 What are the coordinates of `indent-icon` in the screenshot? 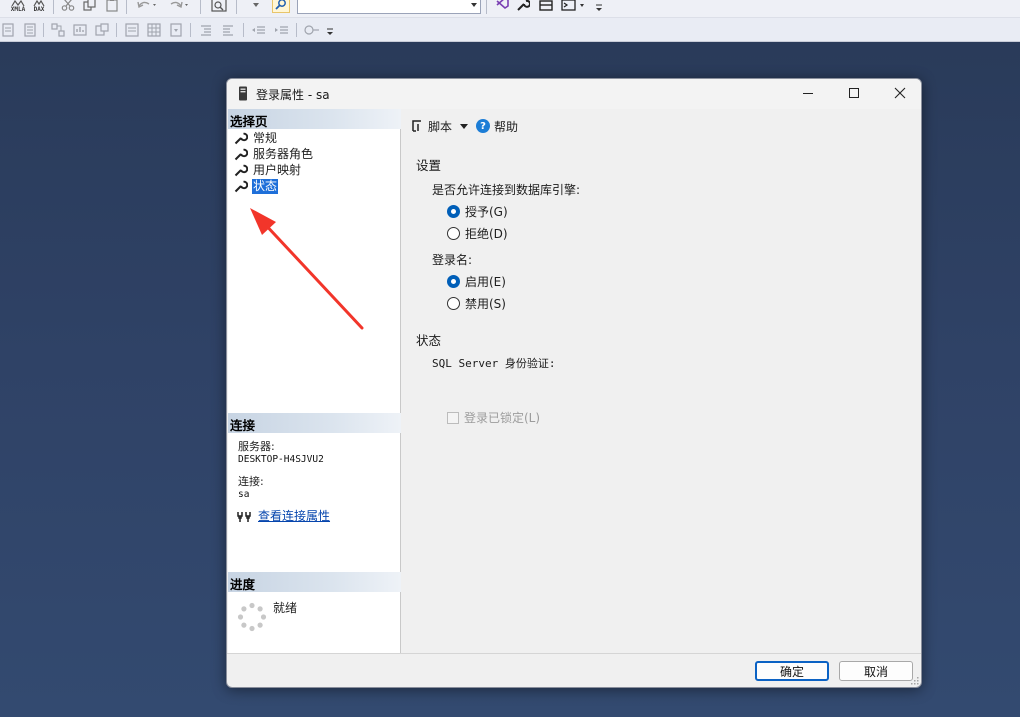 It's located at (281, 30).